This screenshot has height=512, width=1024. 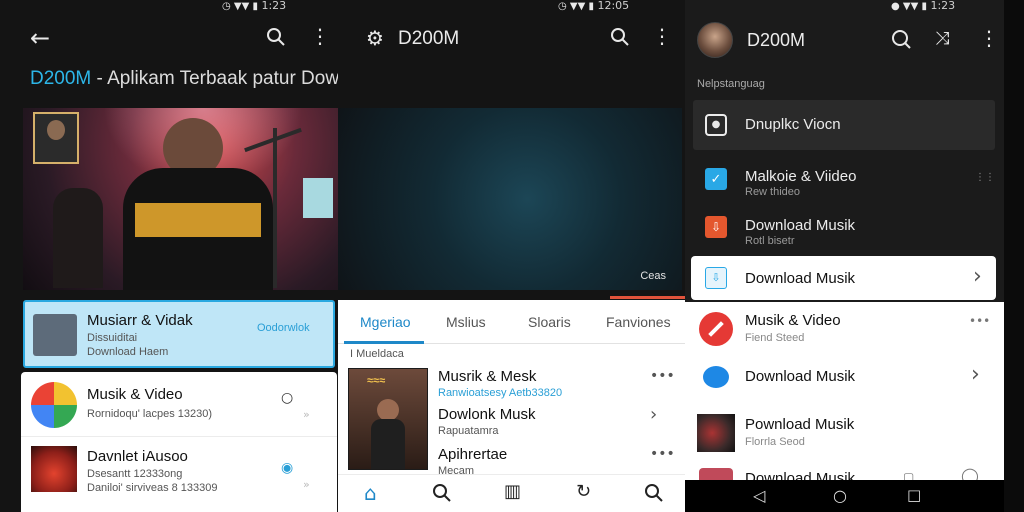 I want to click on tab-mslius: Mslius, so click(x=466, y=322).